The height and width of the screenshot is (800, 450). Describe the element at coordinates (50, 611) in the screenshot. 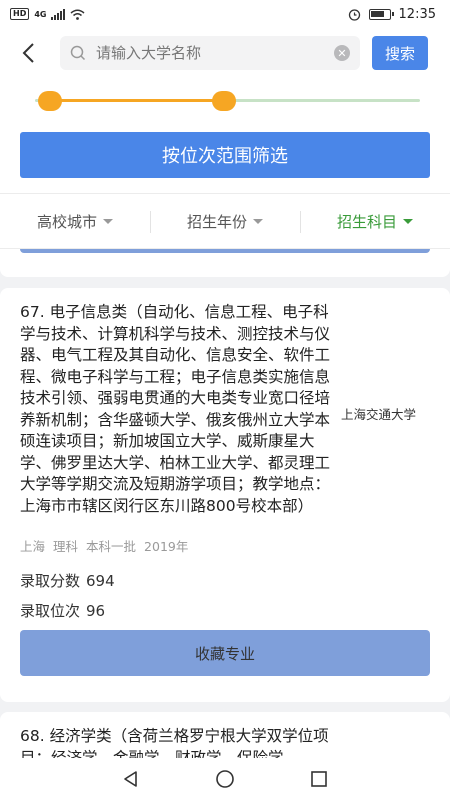

I see `rank-label: 录取位次` at that location.